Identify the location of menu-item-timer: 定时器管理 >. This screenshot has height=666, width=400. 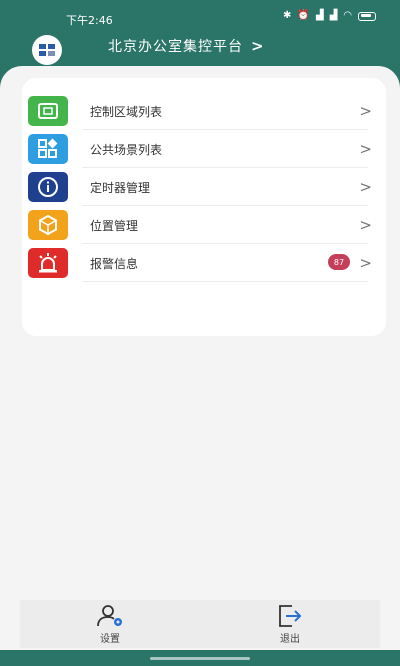
(204, 187).